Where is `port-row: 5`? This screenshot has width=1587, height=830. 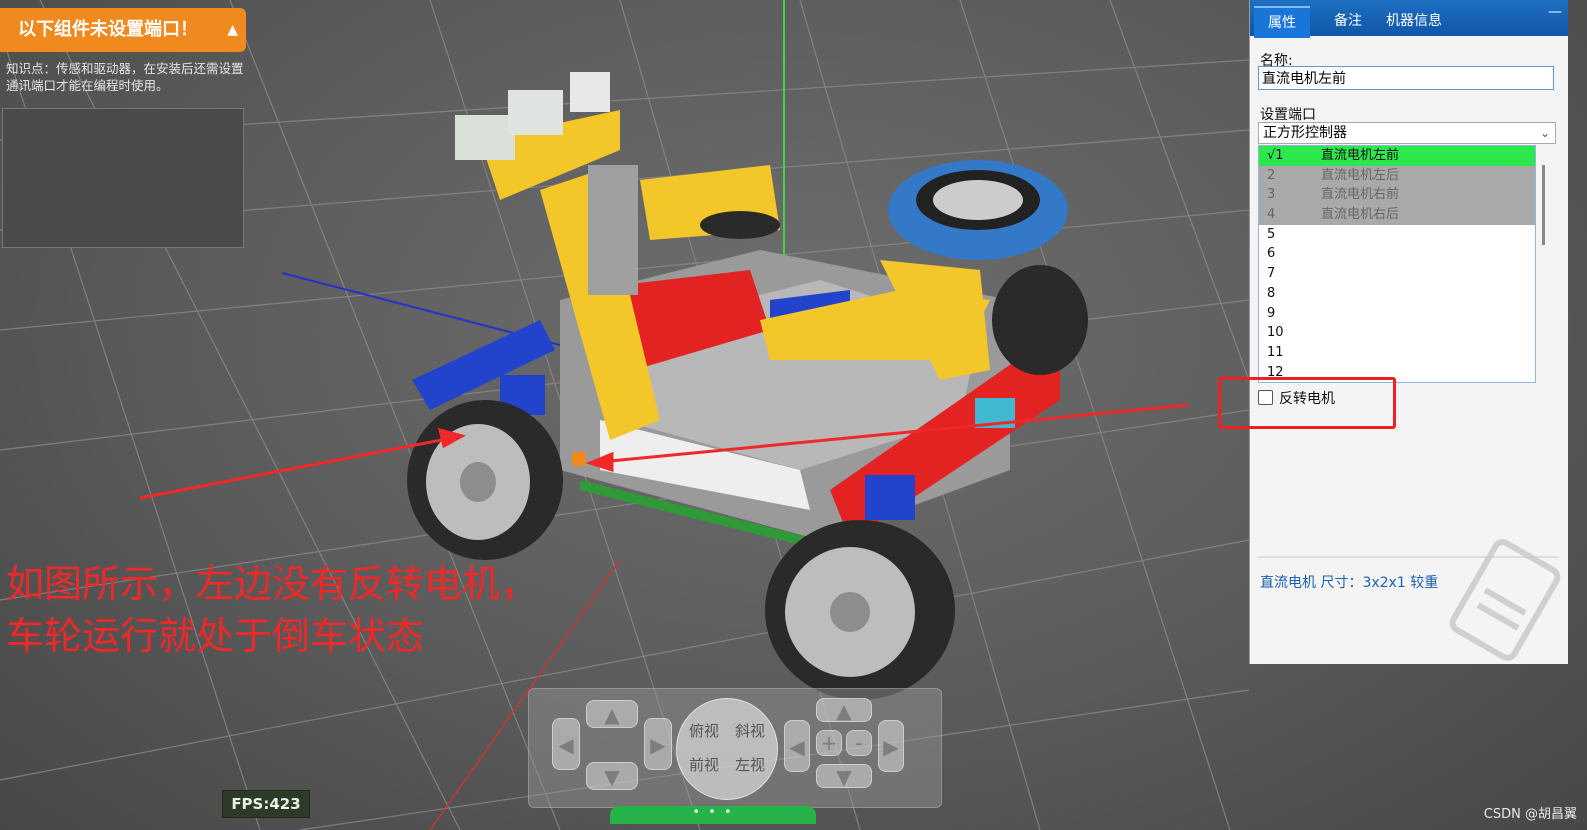 port-row: 5 is located at coordinates (1397, 235).